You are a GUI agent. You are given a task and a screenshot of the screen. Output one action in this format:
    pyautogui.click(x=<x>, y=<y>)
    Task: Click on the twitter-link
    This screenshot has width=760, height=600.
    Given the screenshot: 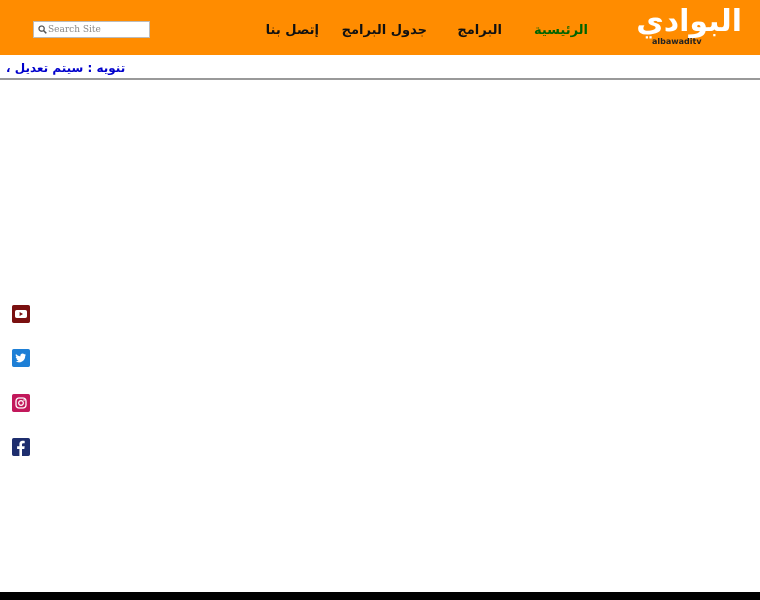 What is the action you would take?
    pyautogui.click(x=21, y=358)
    